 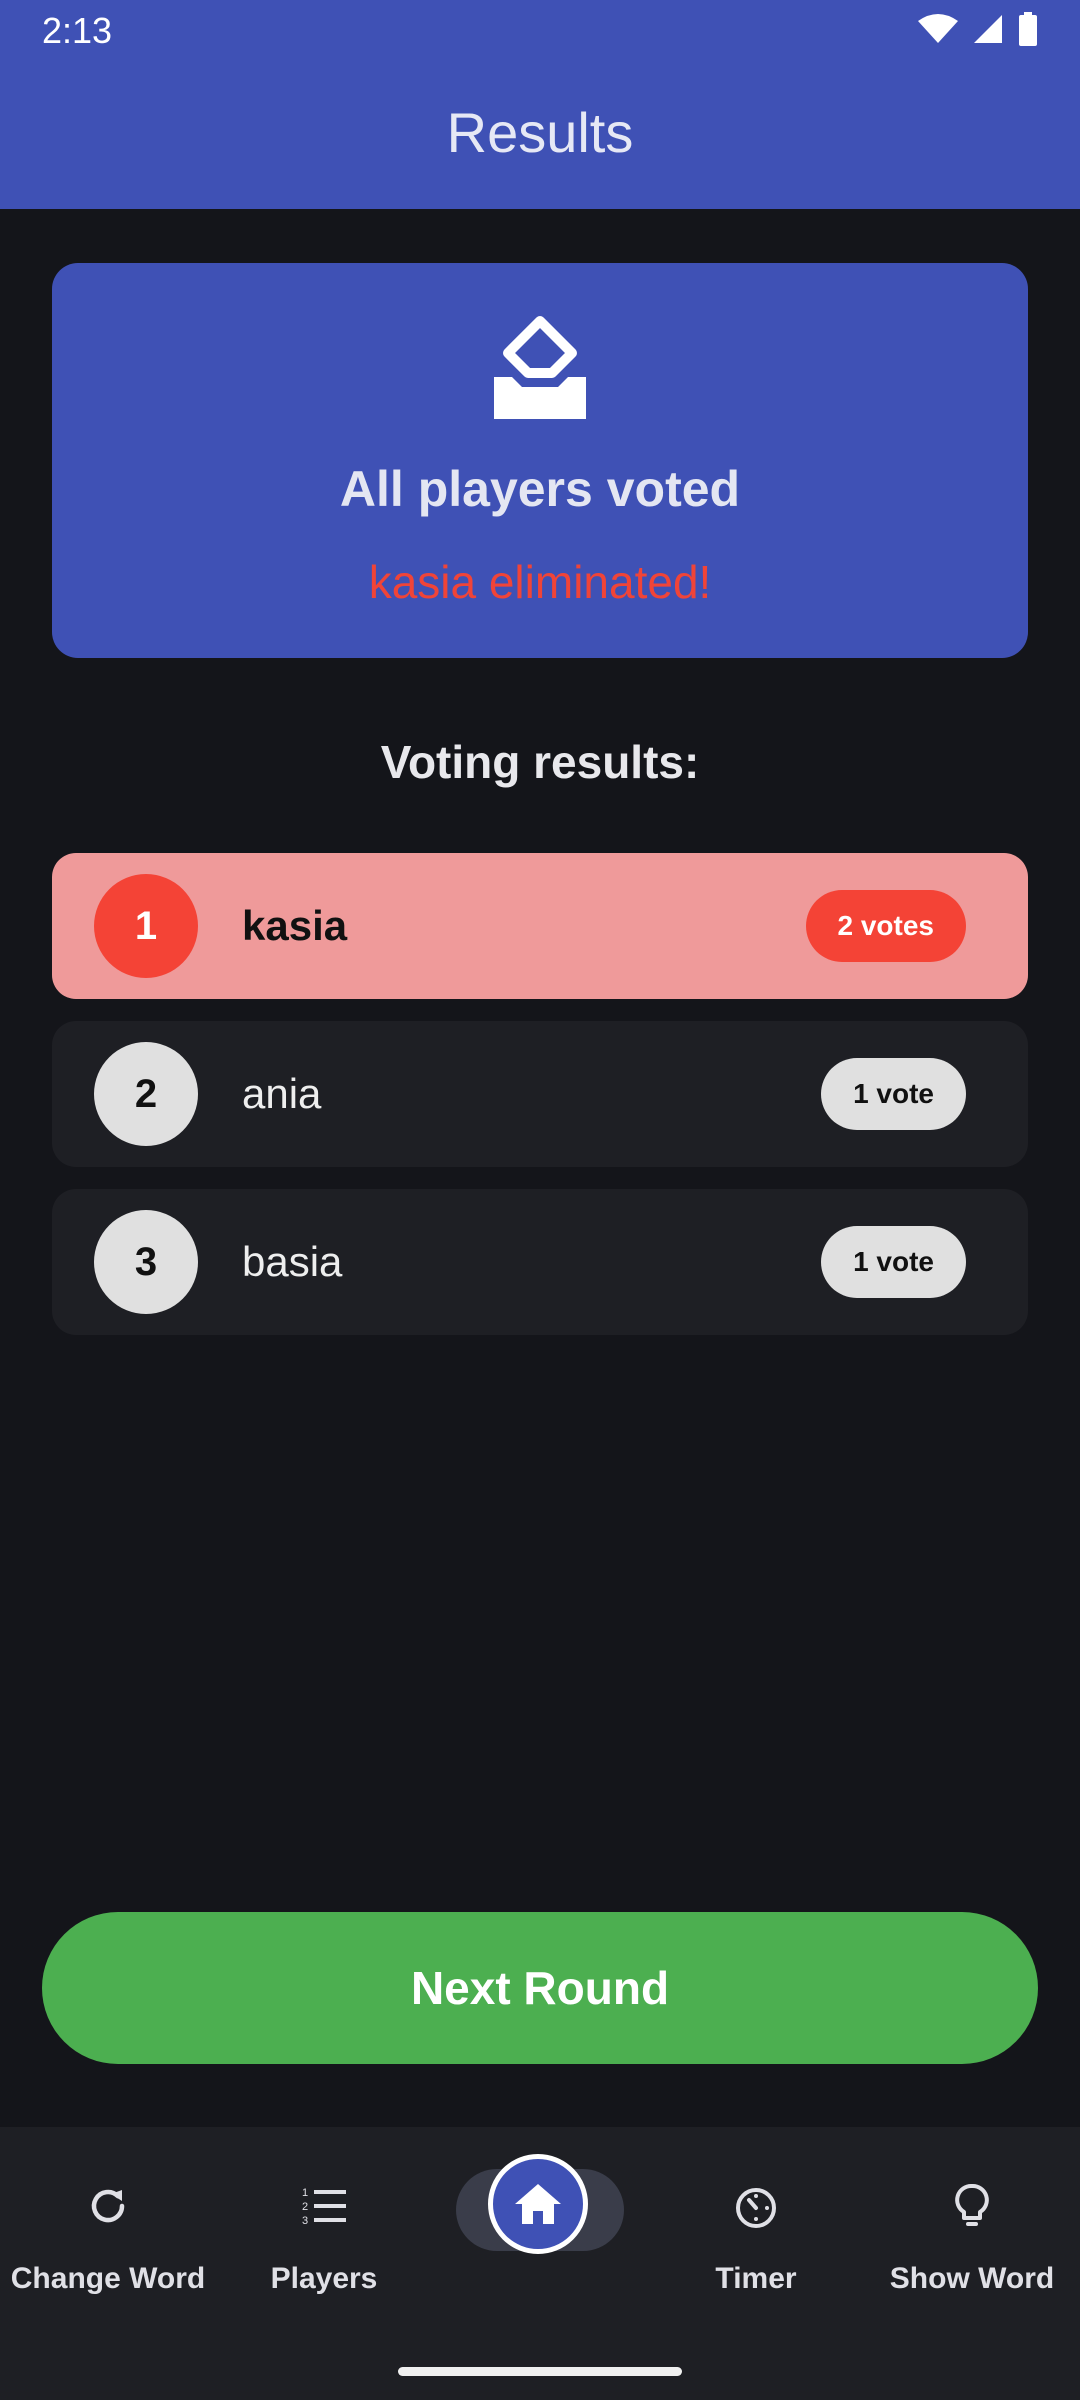 What do you see at coordinates (938, 28) in the screenshot?
I see `wifi-icon` at bounding box center [938, 28].